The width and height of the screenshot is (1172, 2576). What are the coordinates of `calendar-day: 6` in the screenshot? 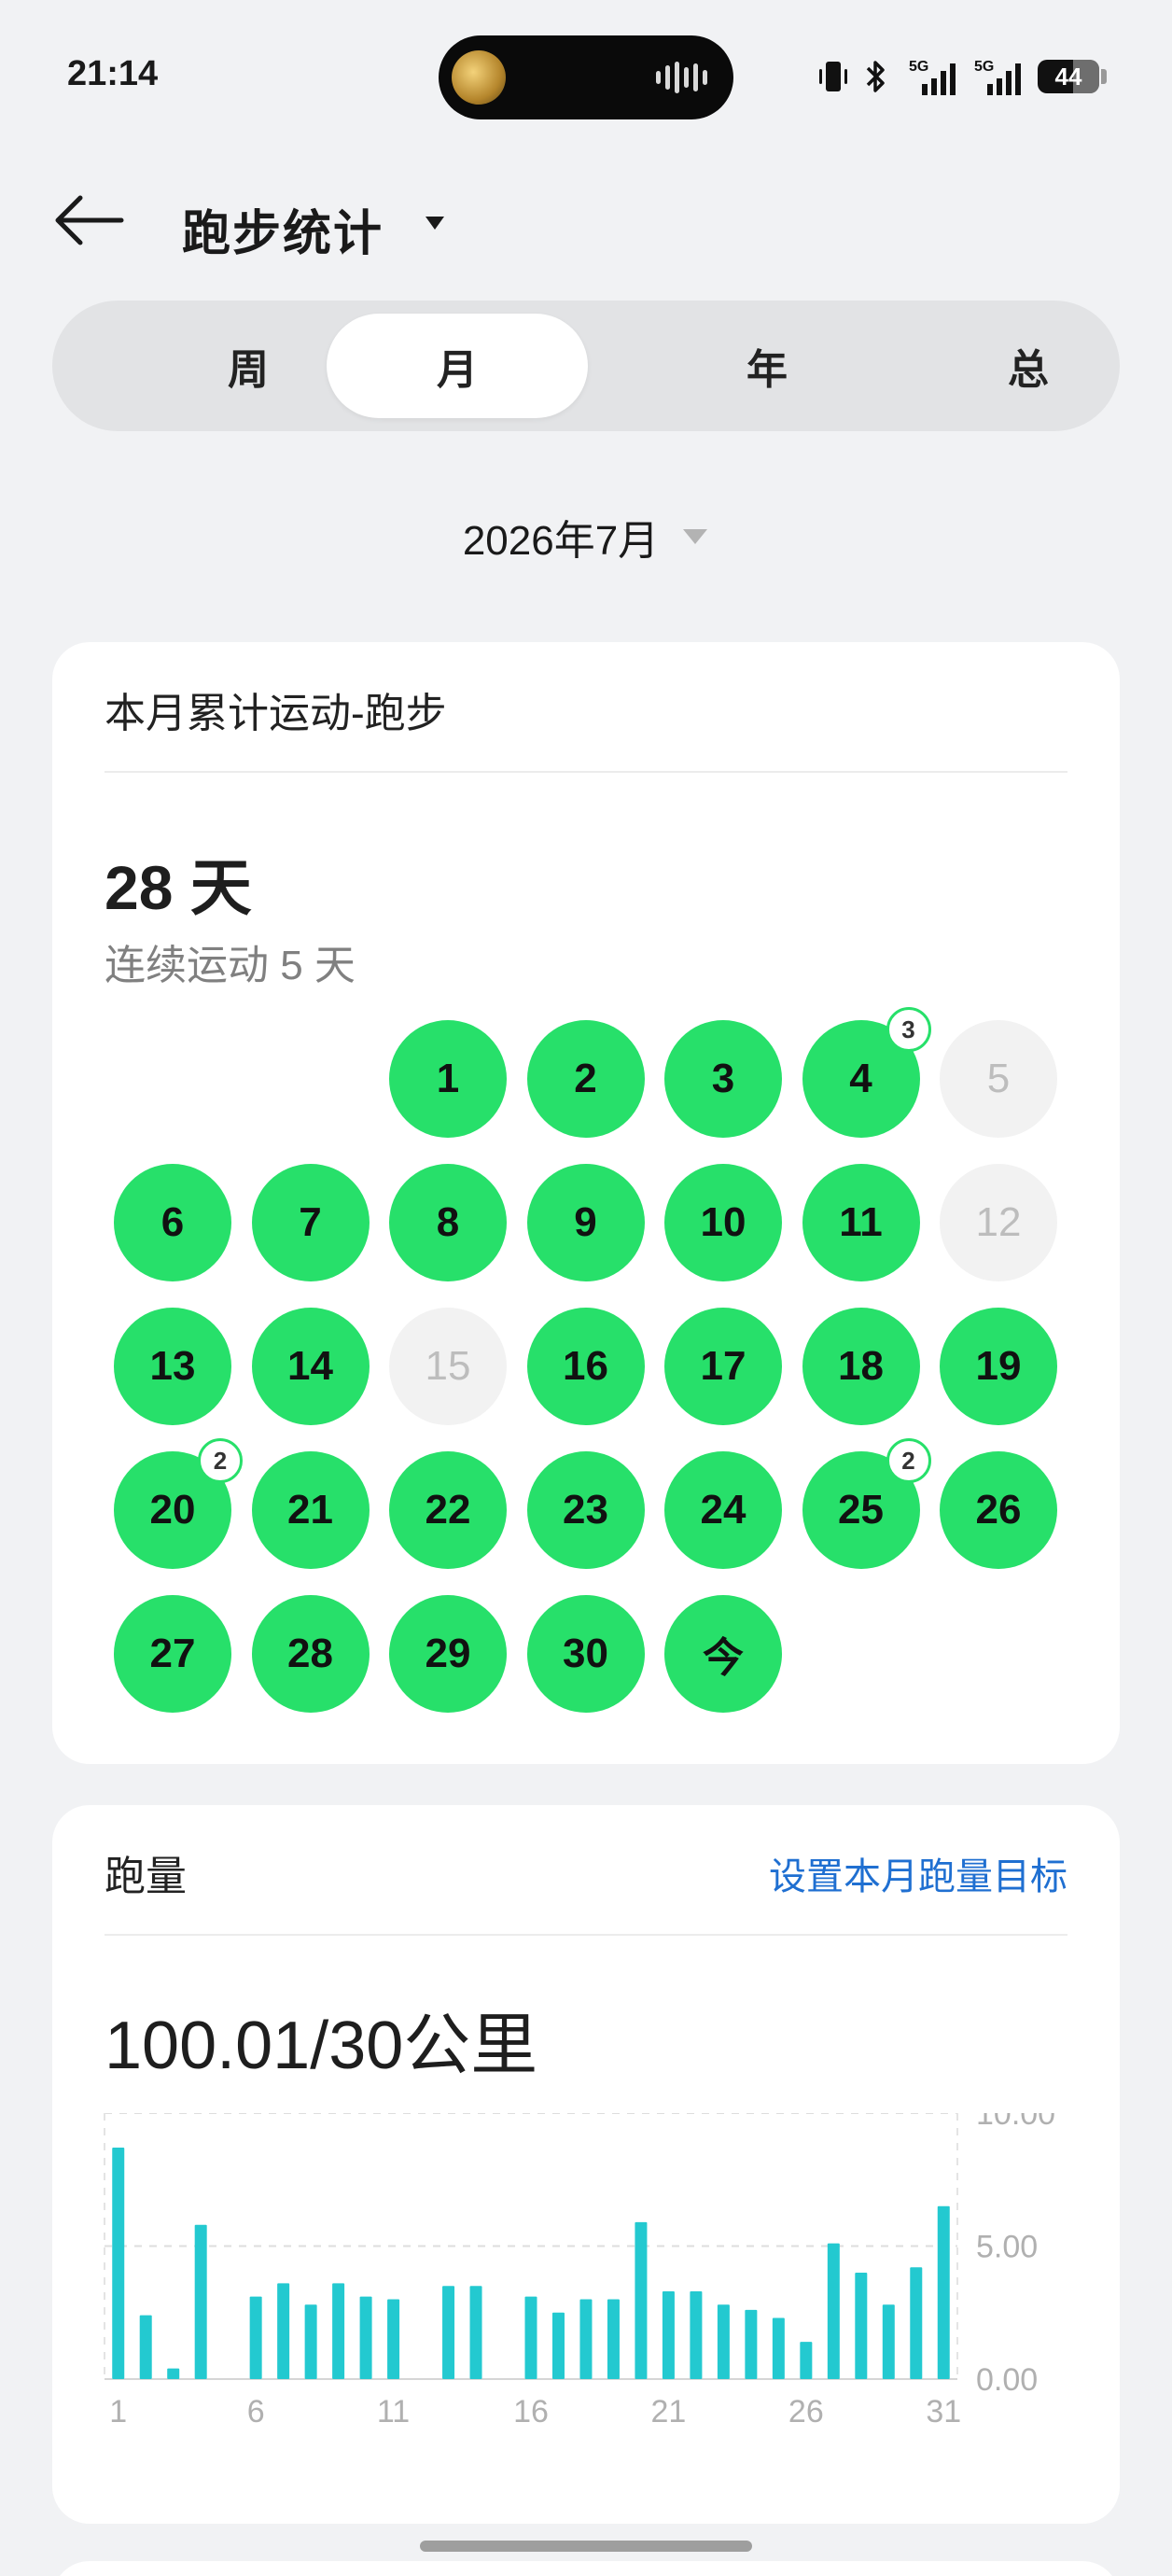 It's located at (172, 1222).